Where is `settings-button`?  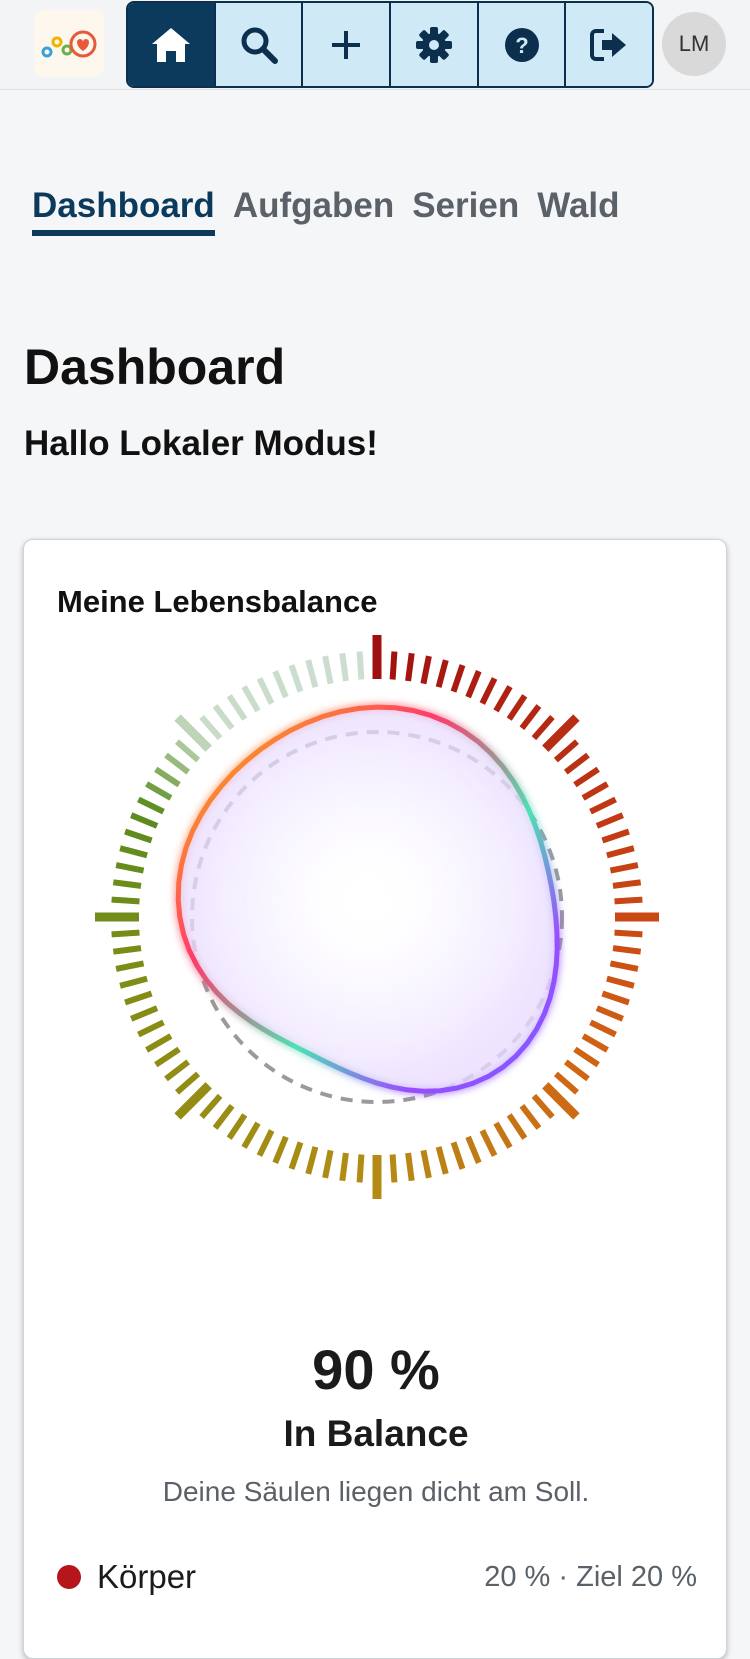
settings-button is located at coordinates (435, 44).